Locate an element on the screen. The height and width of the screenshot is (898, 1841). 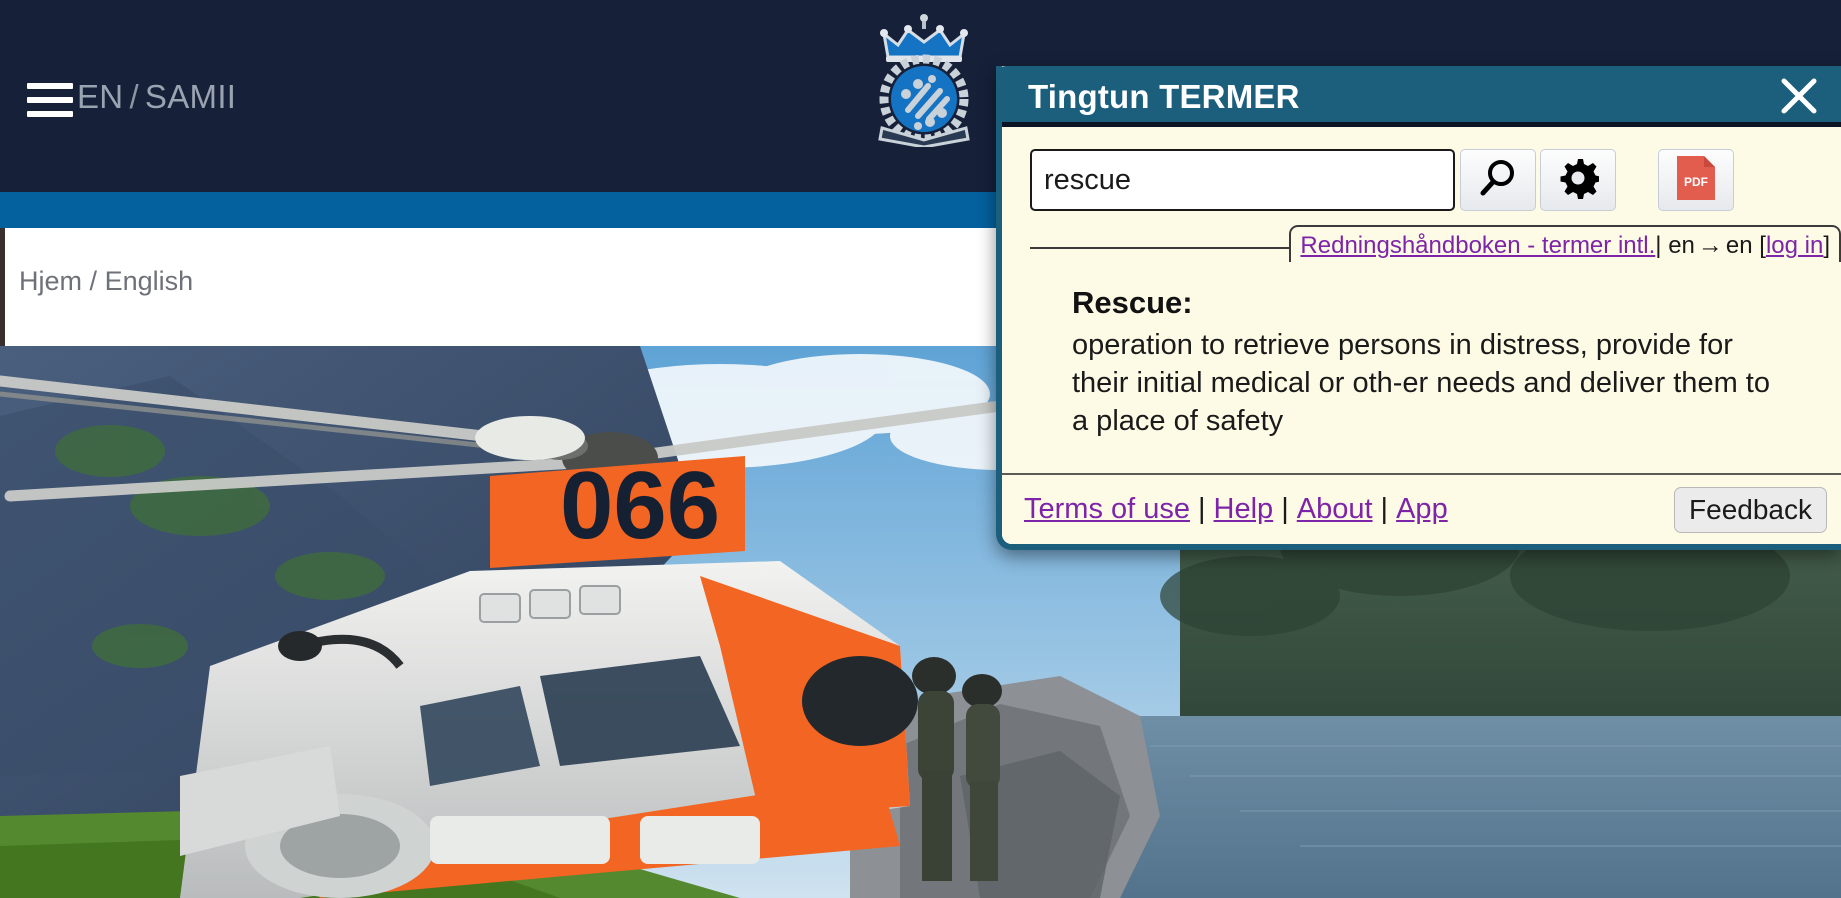
lang-link-sami: SAMII is located at coordinates (190, 96).